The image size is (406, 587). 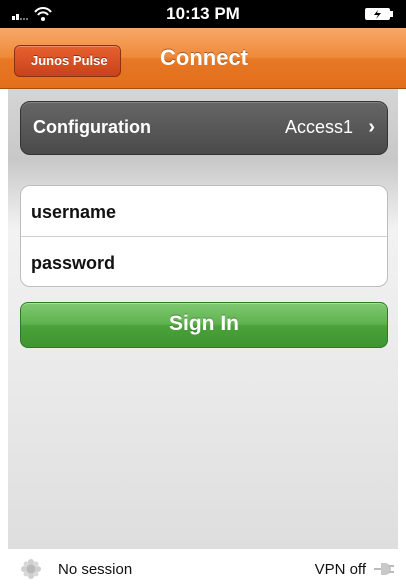 I want to click on configuration-label: Configuration, so click(x=92, y=127).